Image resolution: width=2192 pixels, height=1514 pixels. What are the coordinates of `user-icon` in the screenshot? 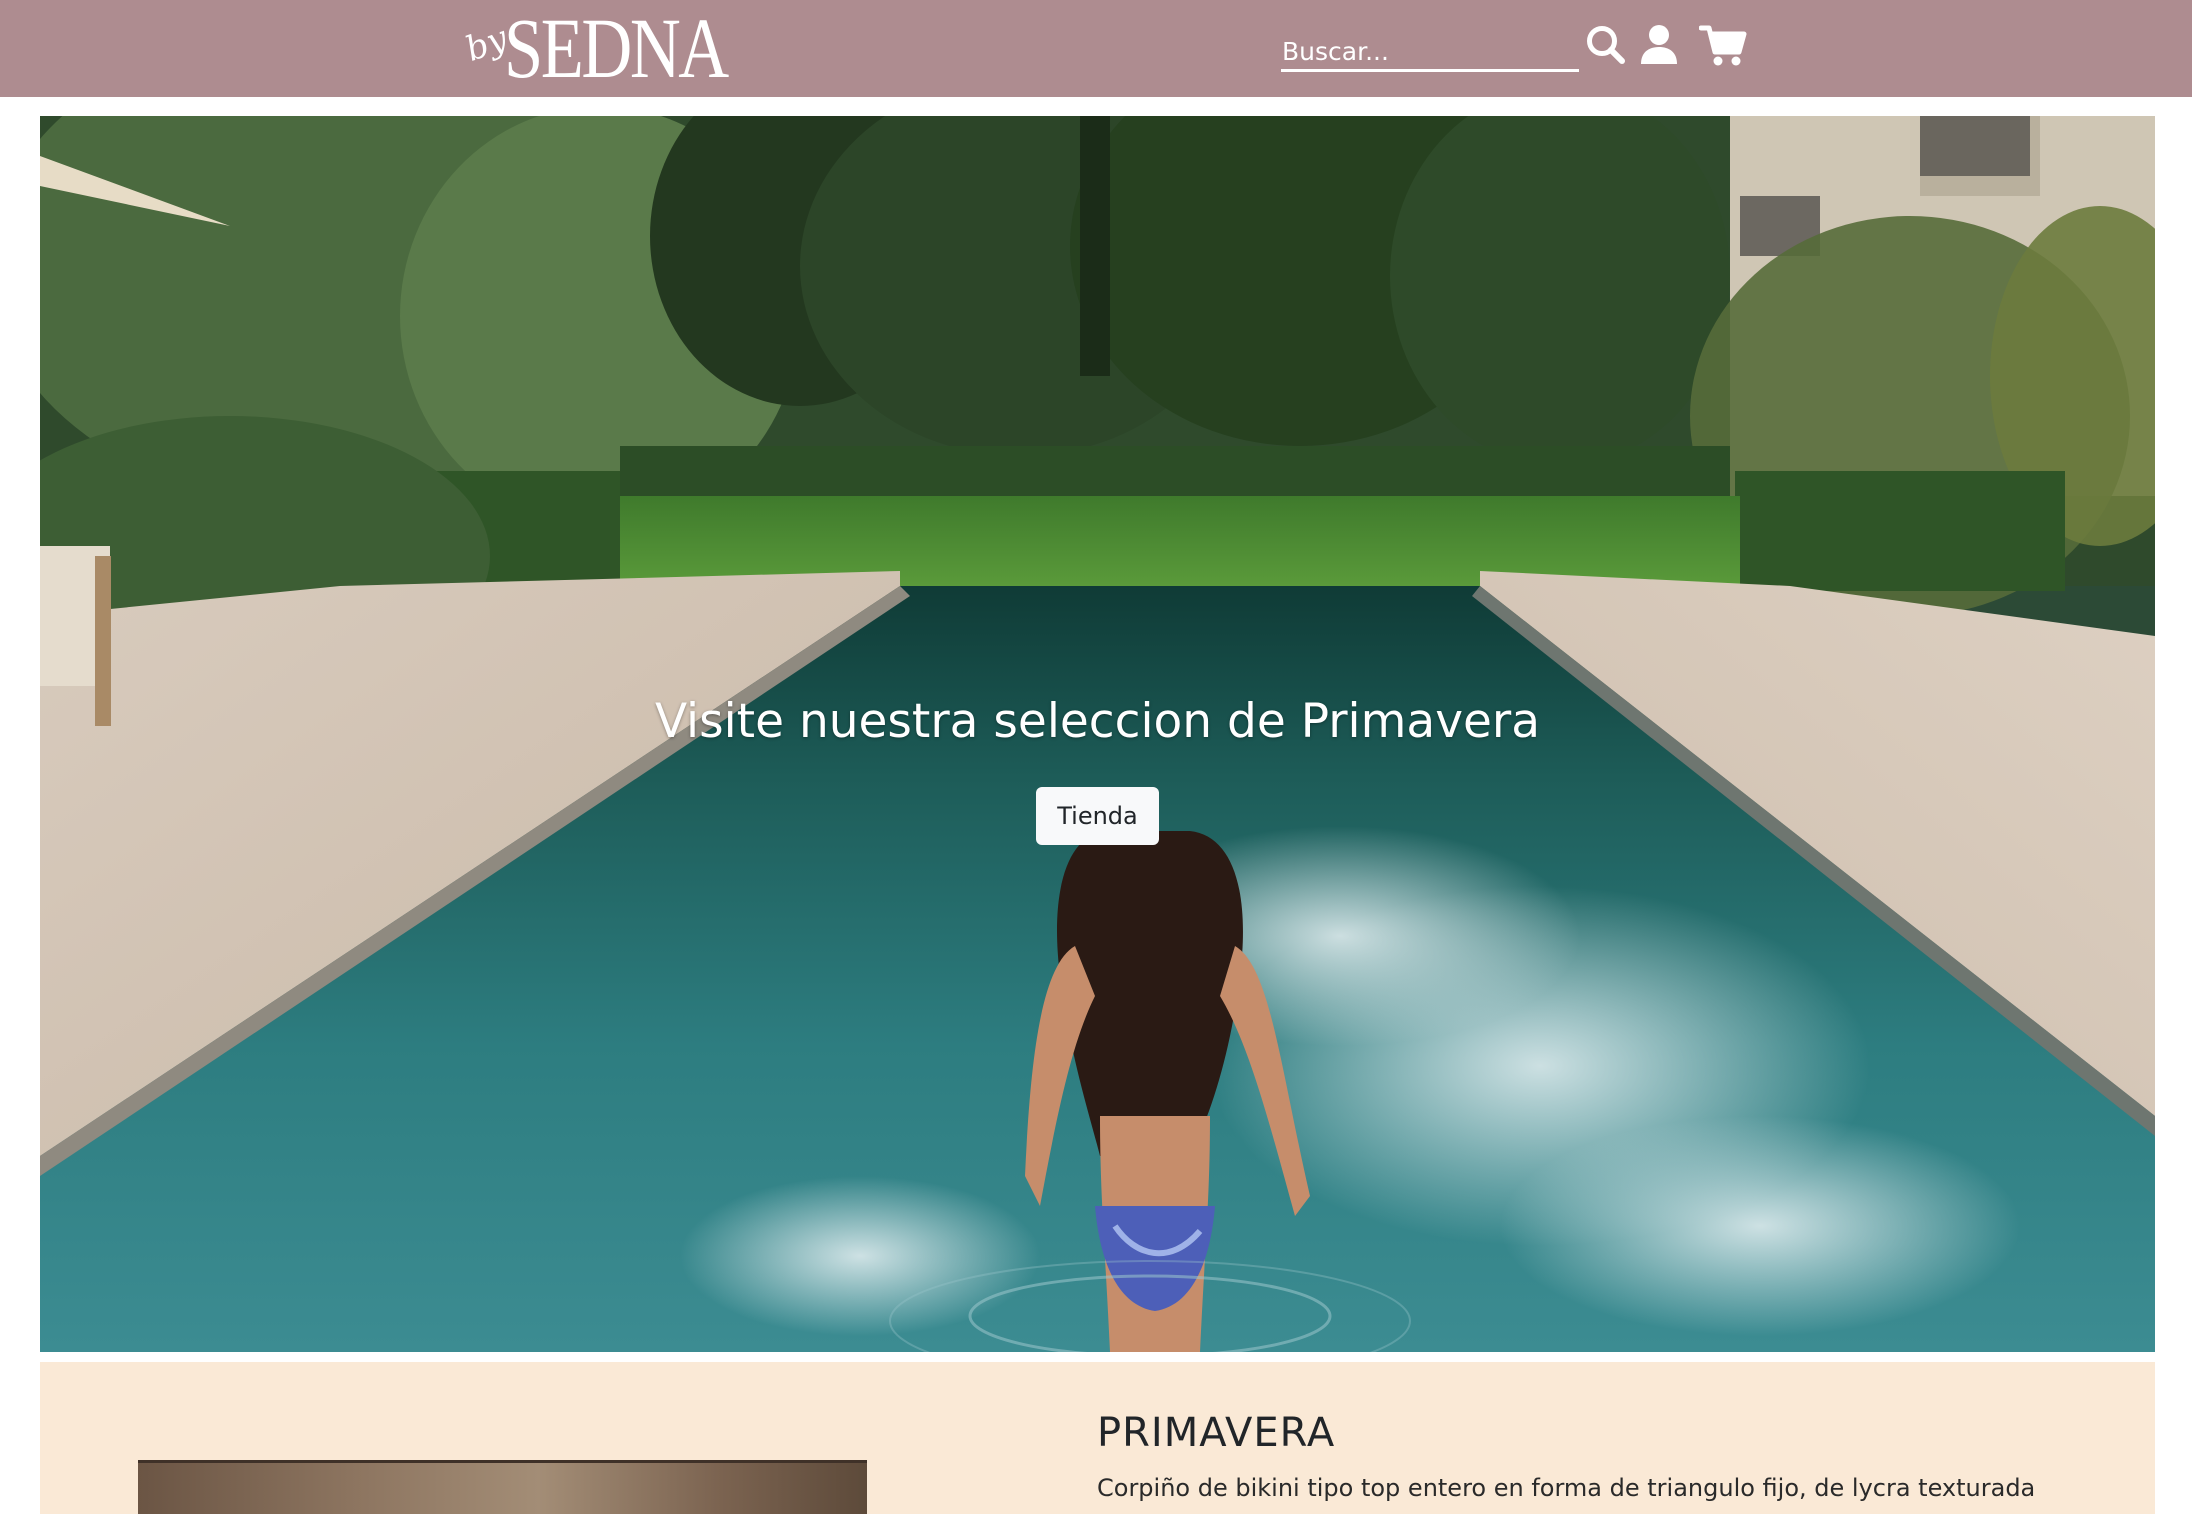 It's located at (1659, 45).